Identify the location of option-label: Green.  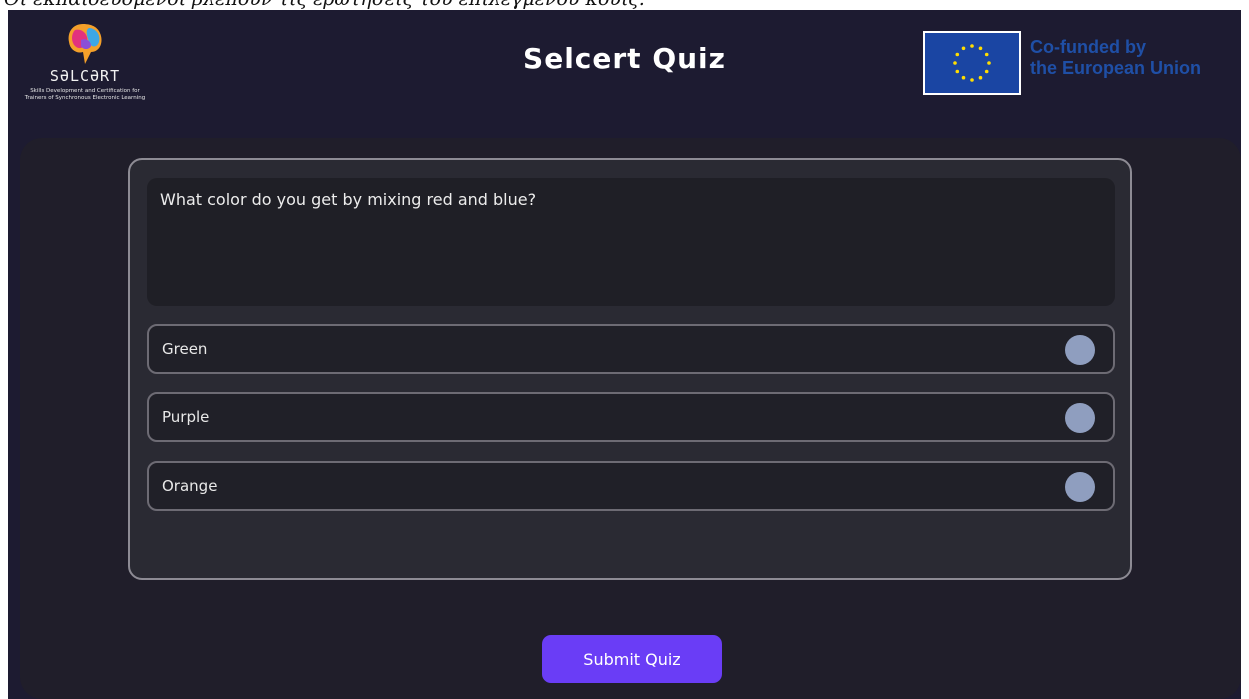
(185, 349).